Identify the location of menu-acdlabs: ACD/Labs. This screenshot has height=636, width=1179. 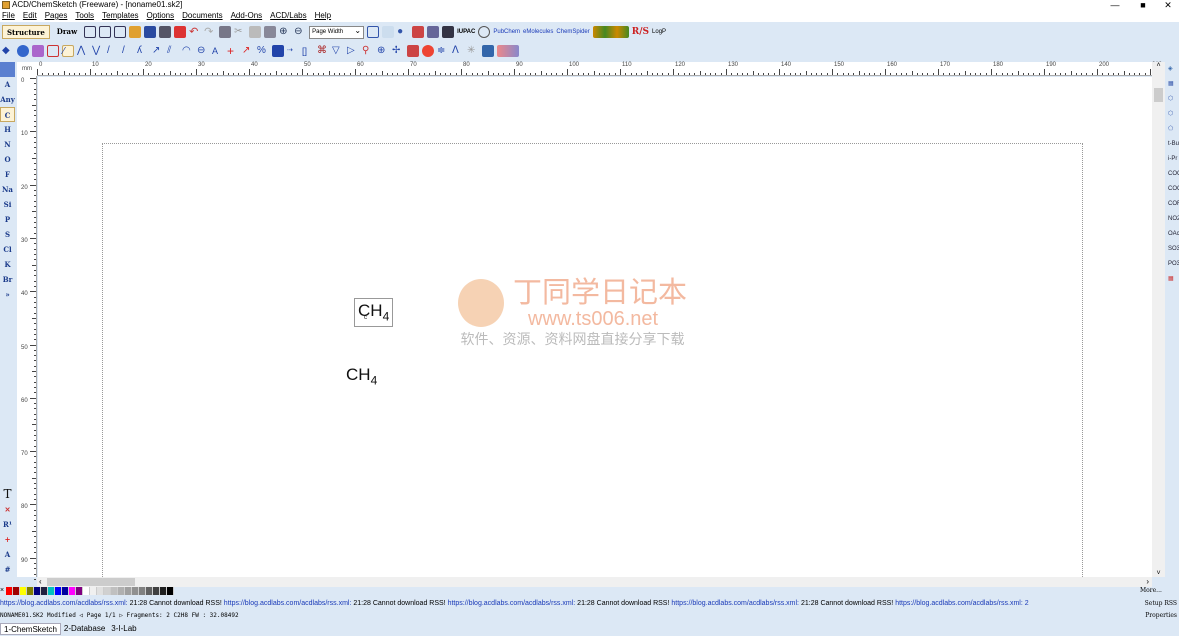
(288, 16).